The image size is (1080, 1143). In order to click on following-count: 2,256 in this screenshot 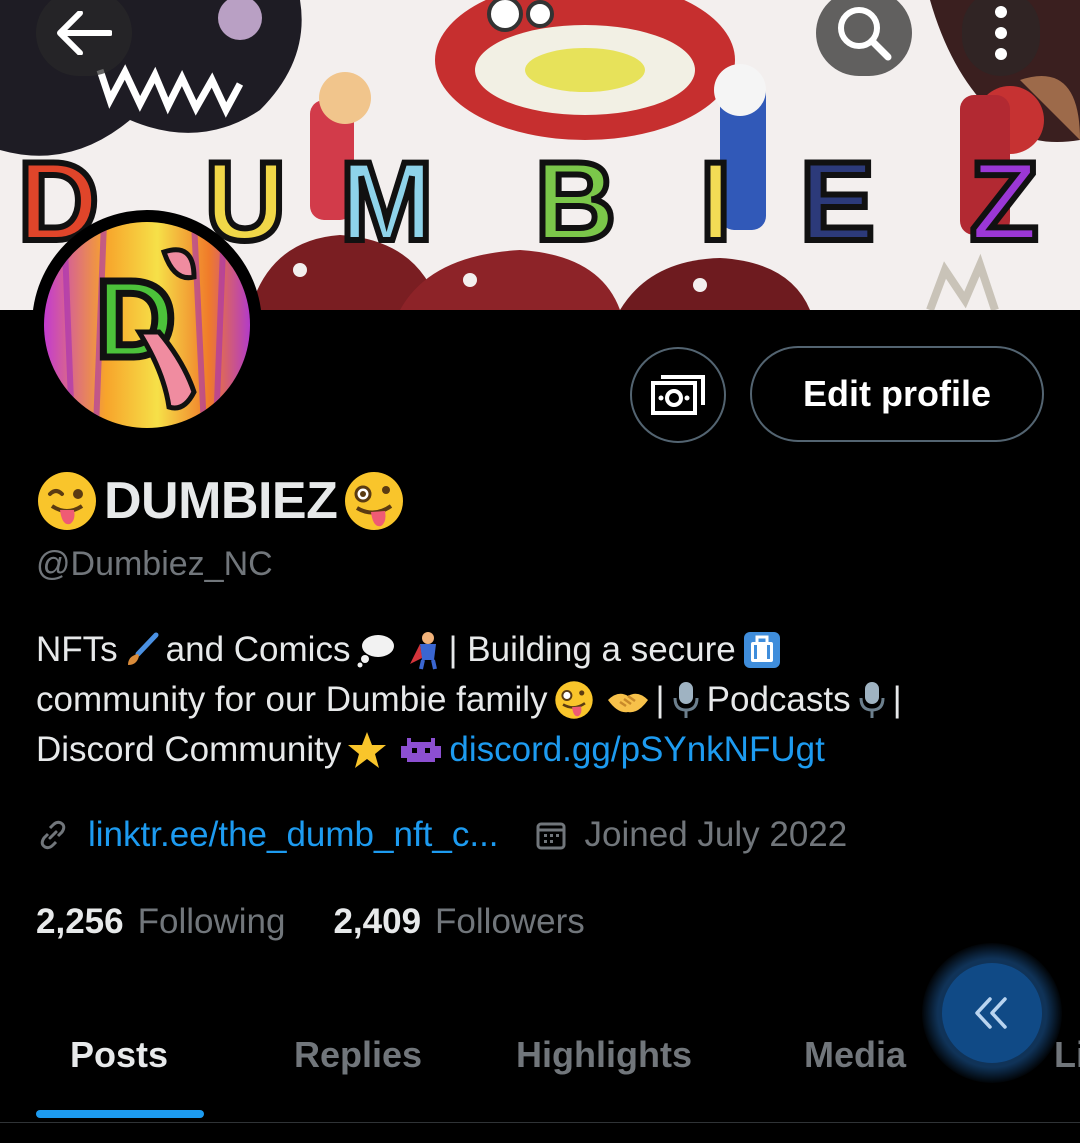, I will do `click(80, 922)`.